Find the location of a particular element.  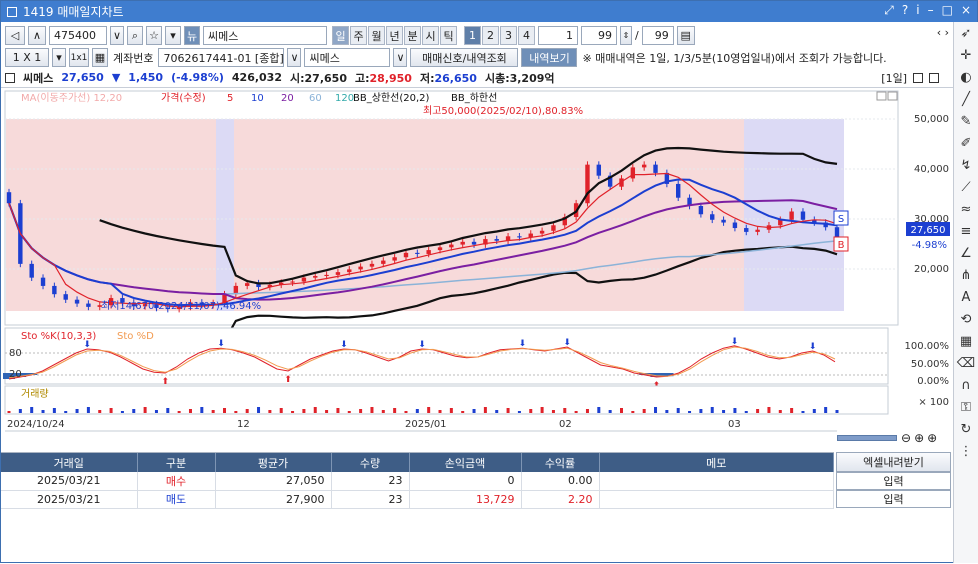

col-memo: 메모 is located at coordinates (716, 462).